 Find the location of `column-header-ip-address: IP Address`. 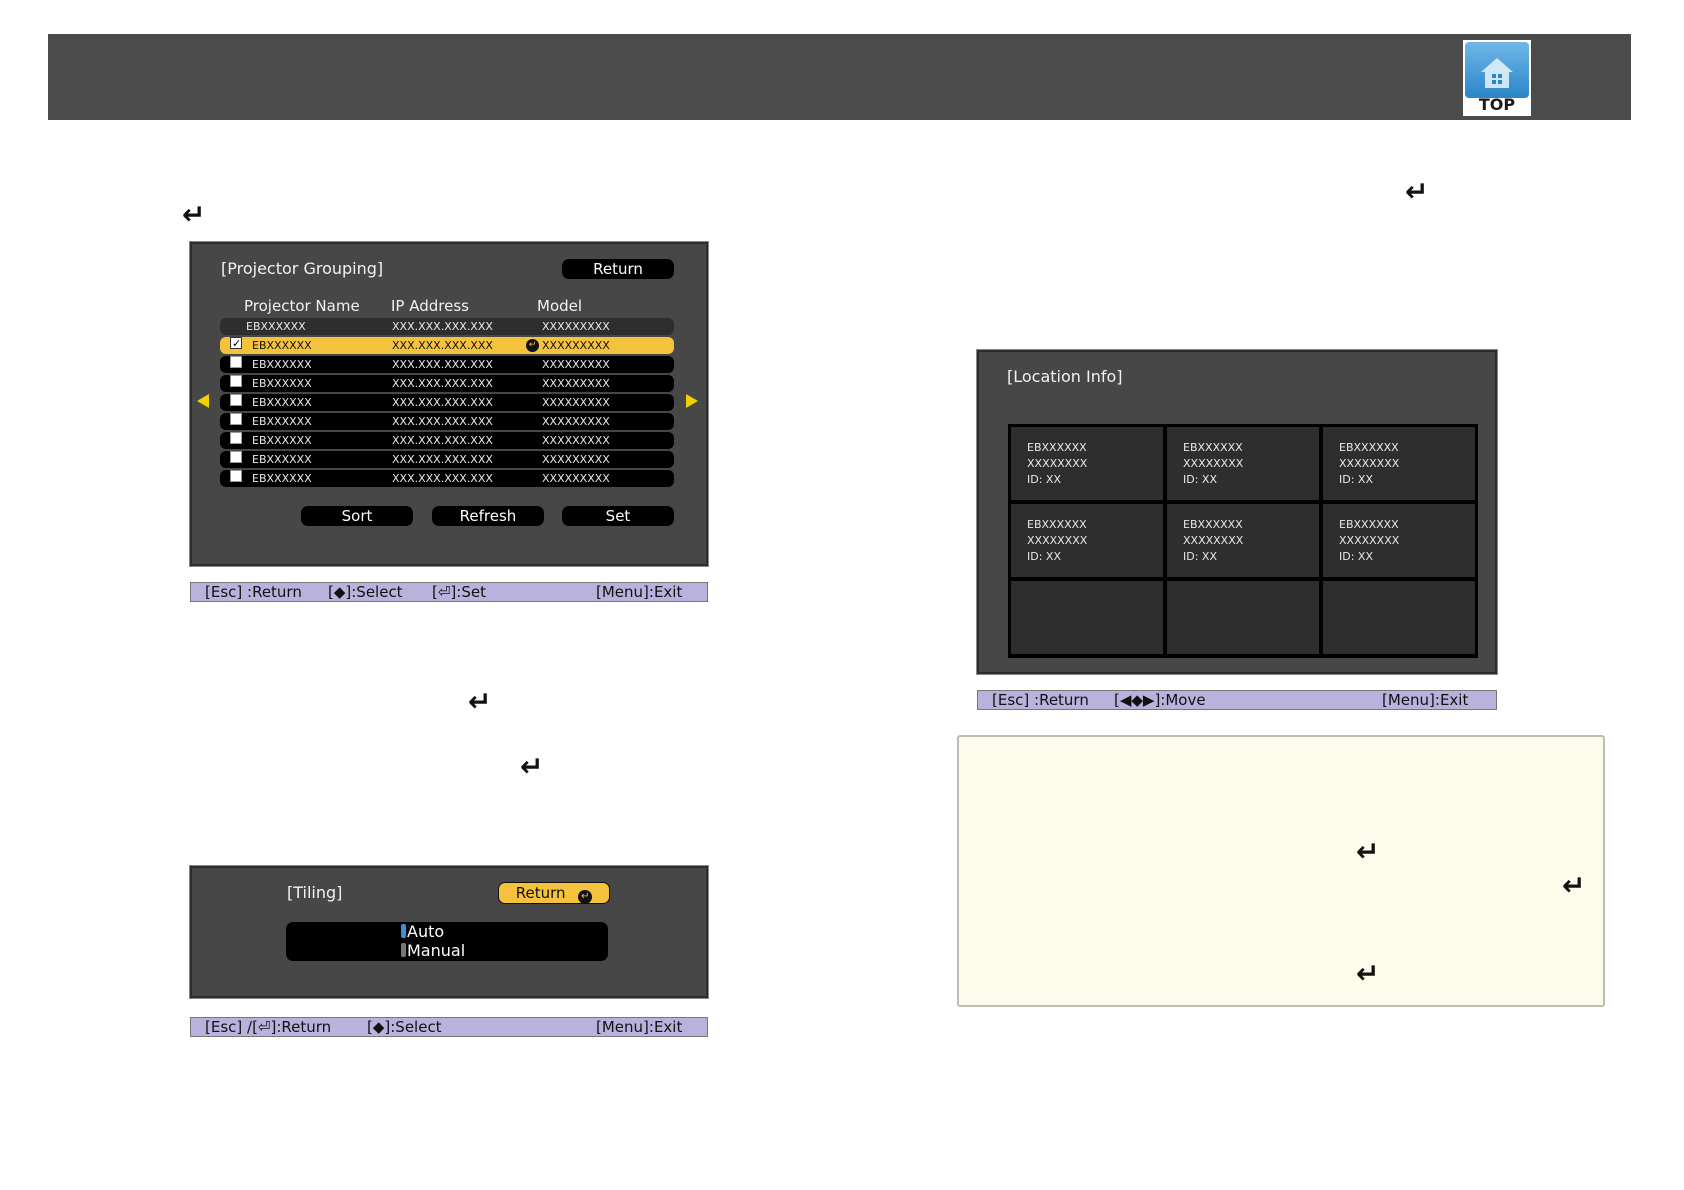

column-header-ip-address: IP Address is located at coordinates (430, 306).